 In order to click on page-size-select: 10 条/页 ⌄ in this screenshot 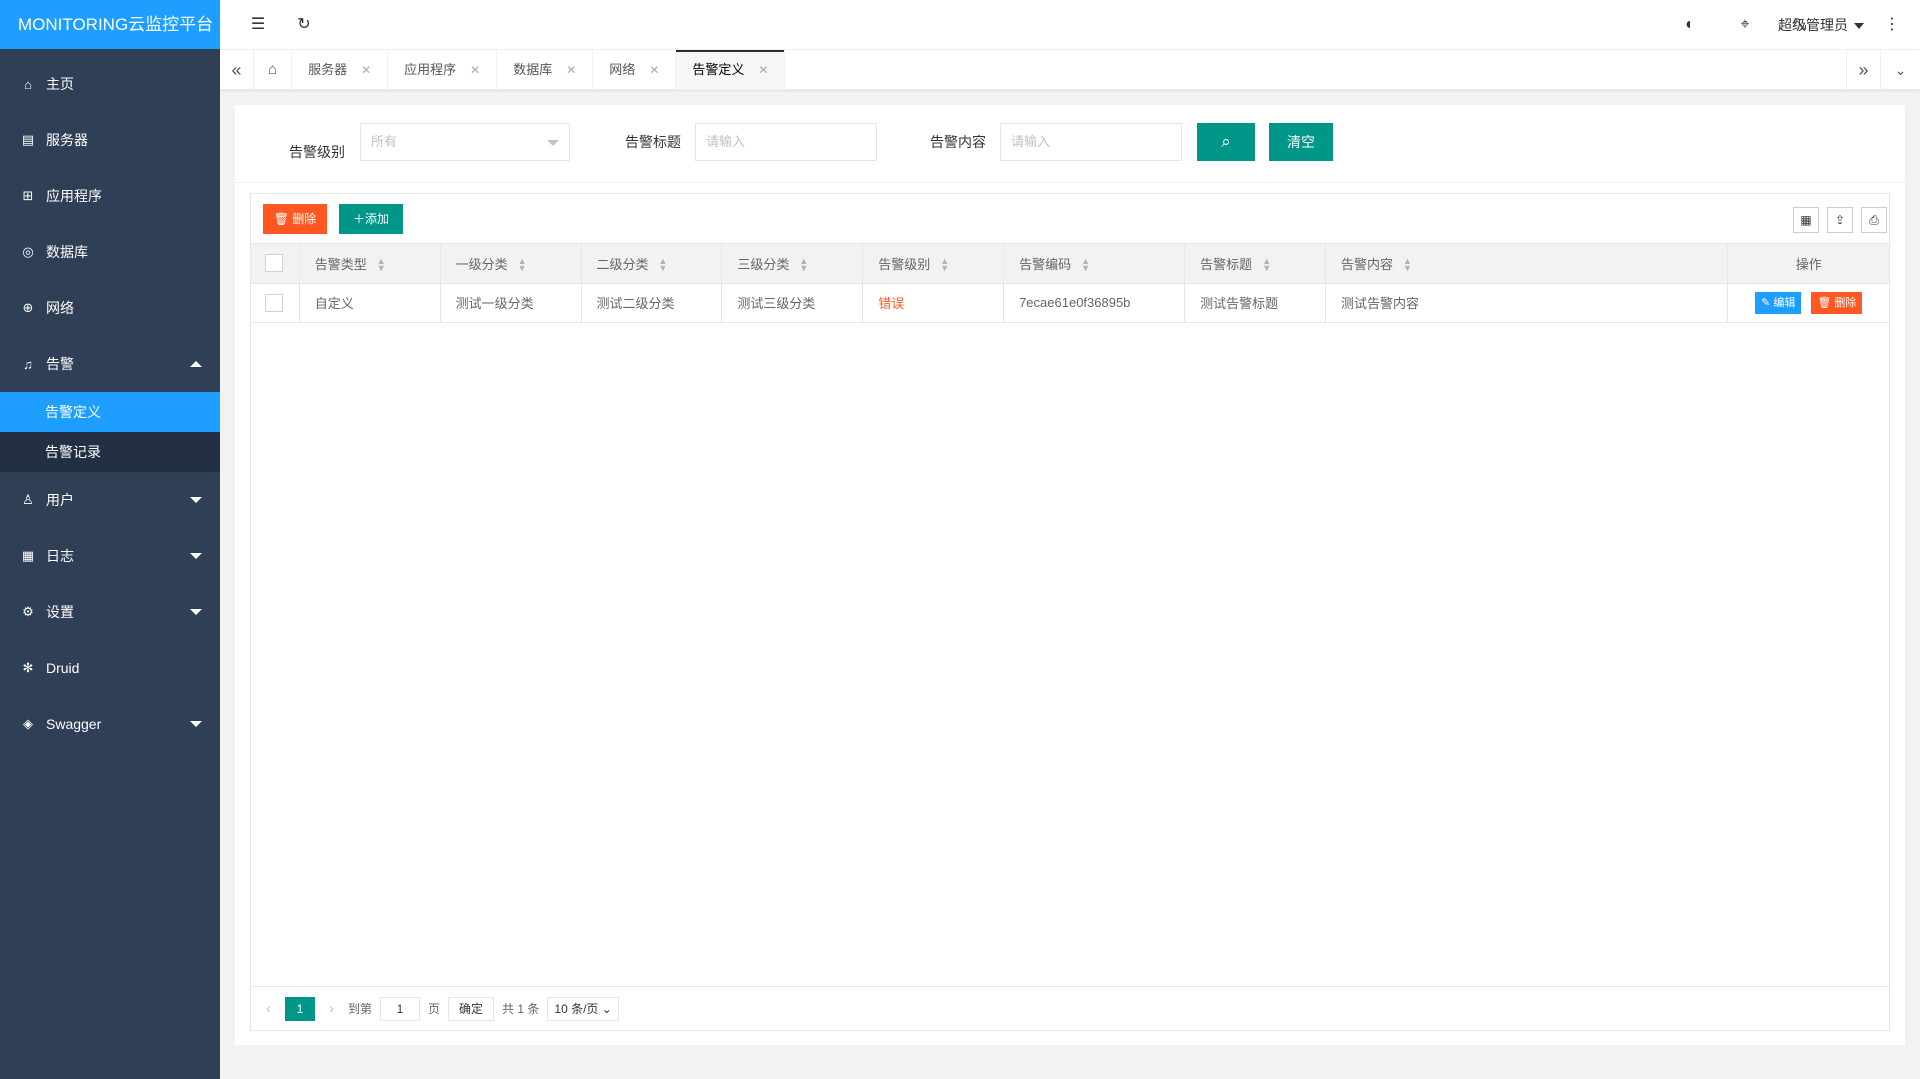, I will do `click(583, 1008)`.